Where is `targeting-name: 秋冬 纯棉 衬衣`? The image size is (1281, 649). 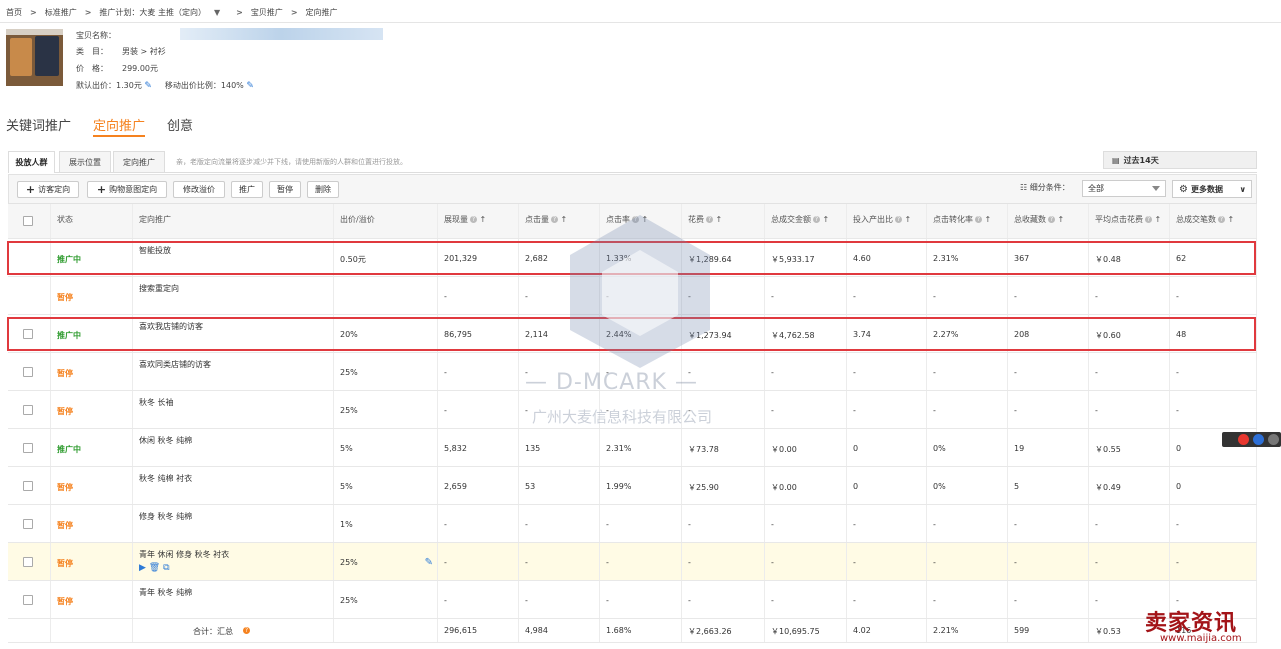 targeting-name: 秋冬 纯棉 衬衣 is located at coordinates (165, 478).